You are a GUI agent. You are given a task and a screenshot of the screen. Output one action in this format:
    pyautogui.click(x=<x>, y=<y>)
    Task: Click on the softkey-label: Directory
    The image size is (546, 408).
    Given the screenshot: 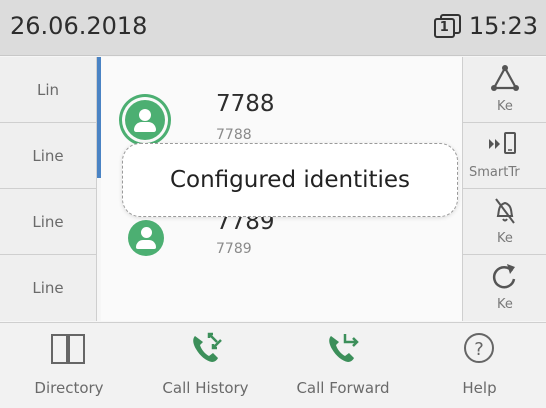 What is the action you would take?
    pyautogui.click(x=69, y=388)
    